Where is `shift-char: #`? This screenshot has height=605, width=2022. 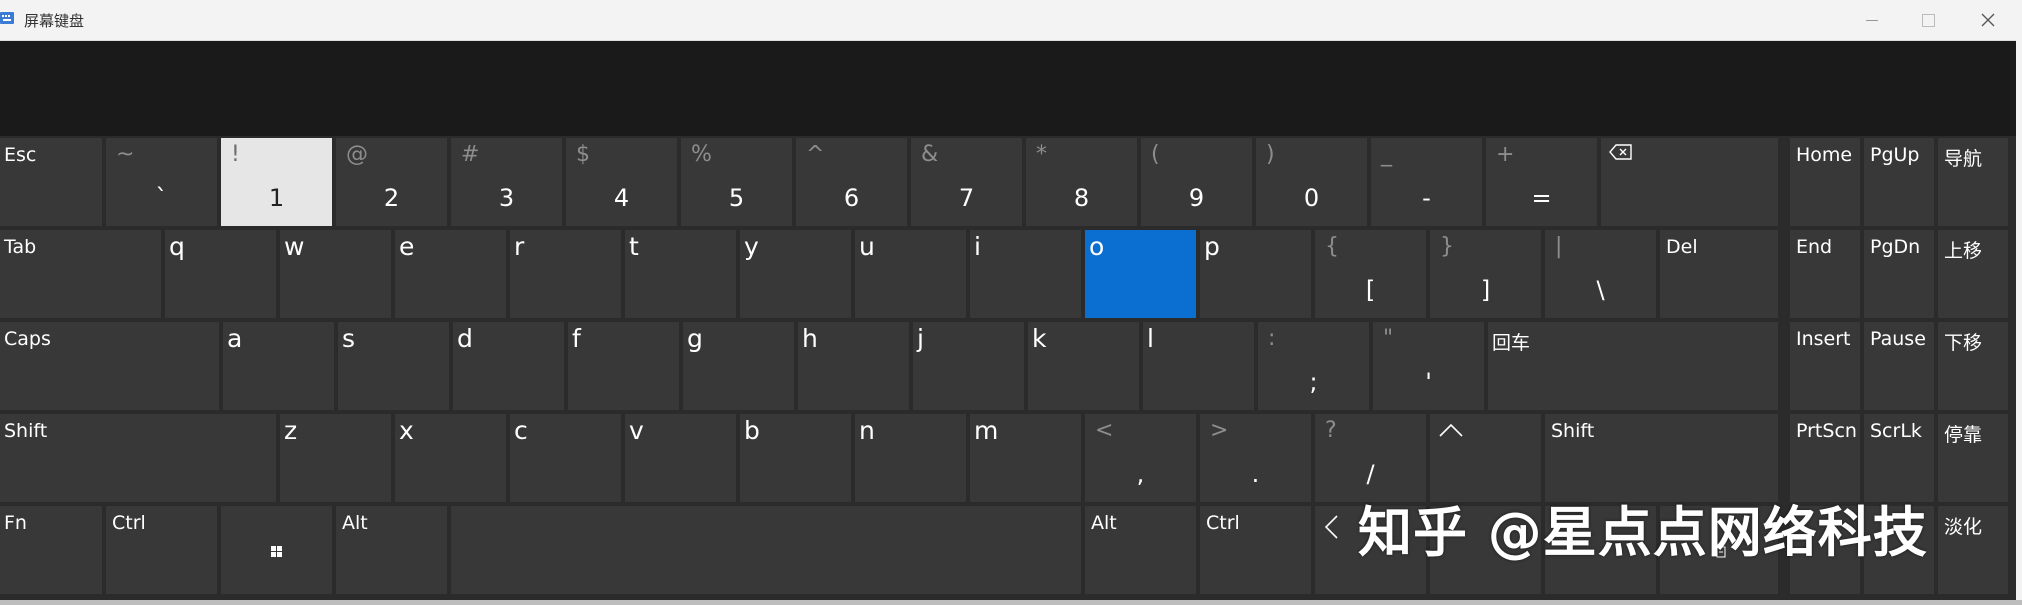
shift-char: # is located at coordinates (470, 154).